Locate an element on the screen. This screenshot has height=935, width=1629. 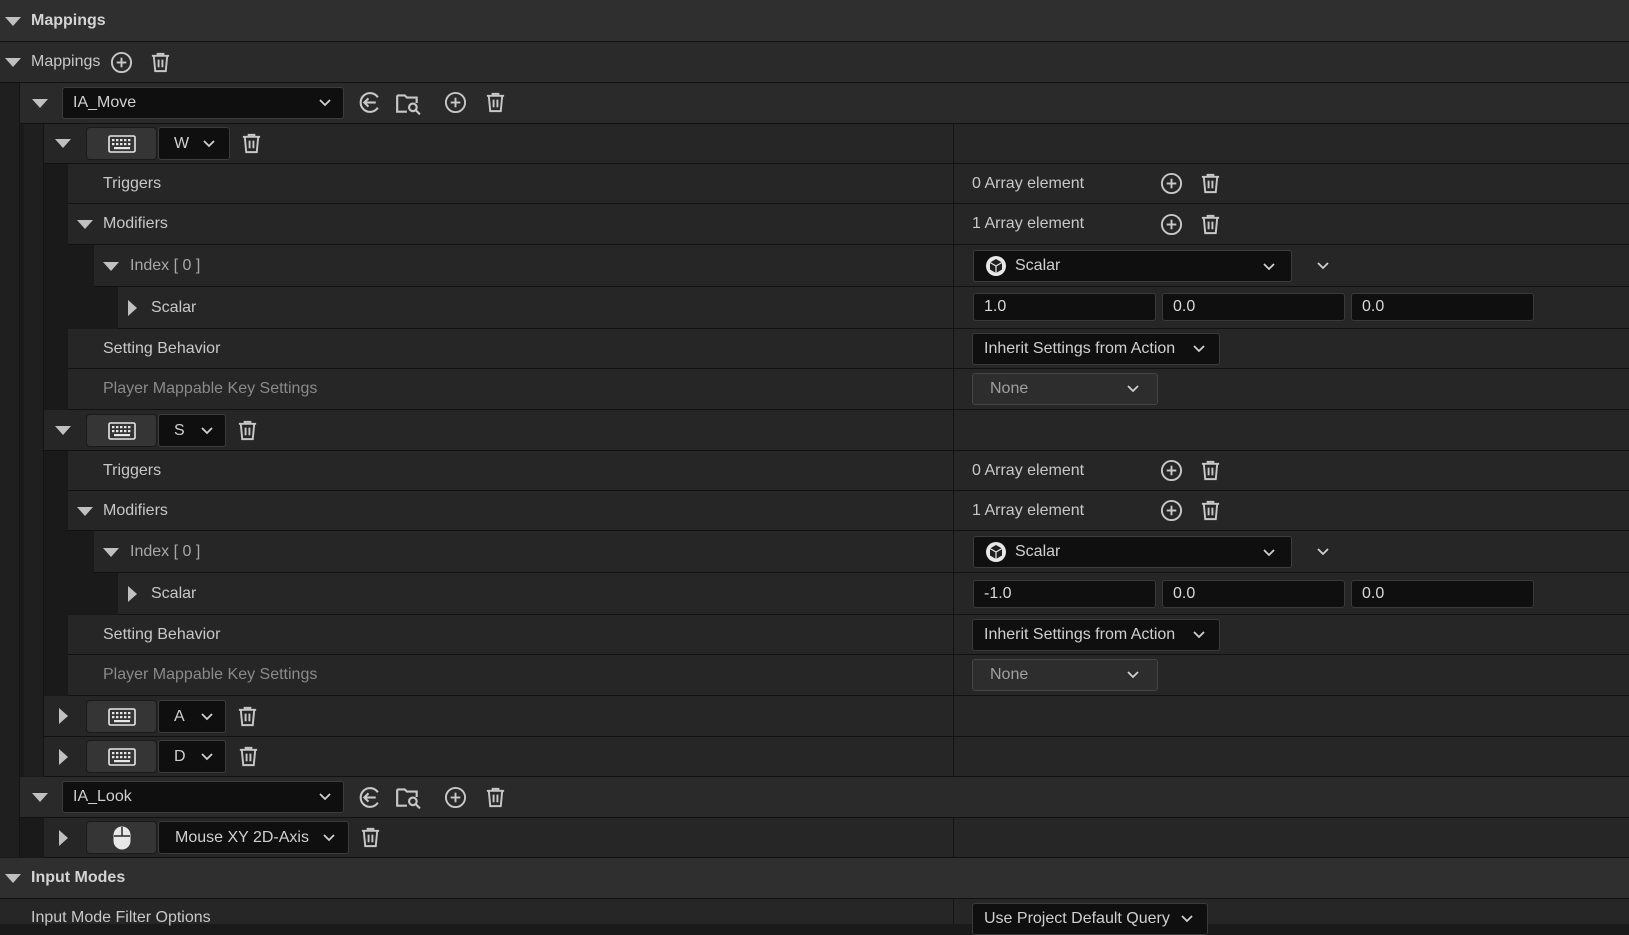
mappings-section-header: Mappings is located at coordinates (814, 21).